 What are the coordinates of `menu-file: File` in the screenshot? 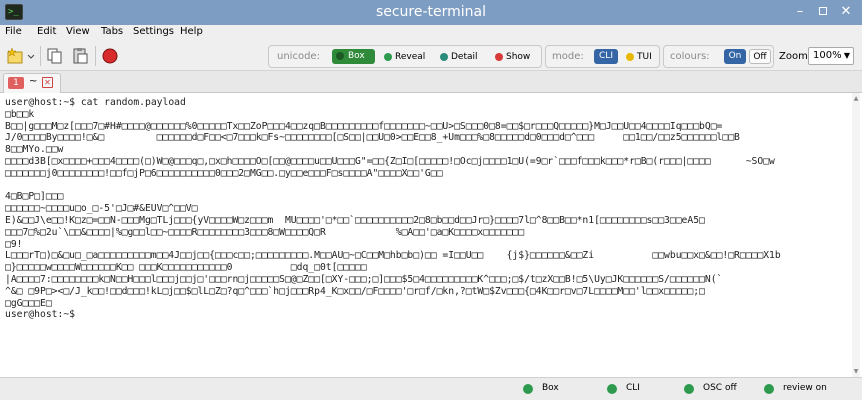 It's located at (13, 31).